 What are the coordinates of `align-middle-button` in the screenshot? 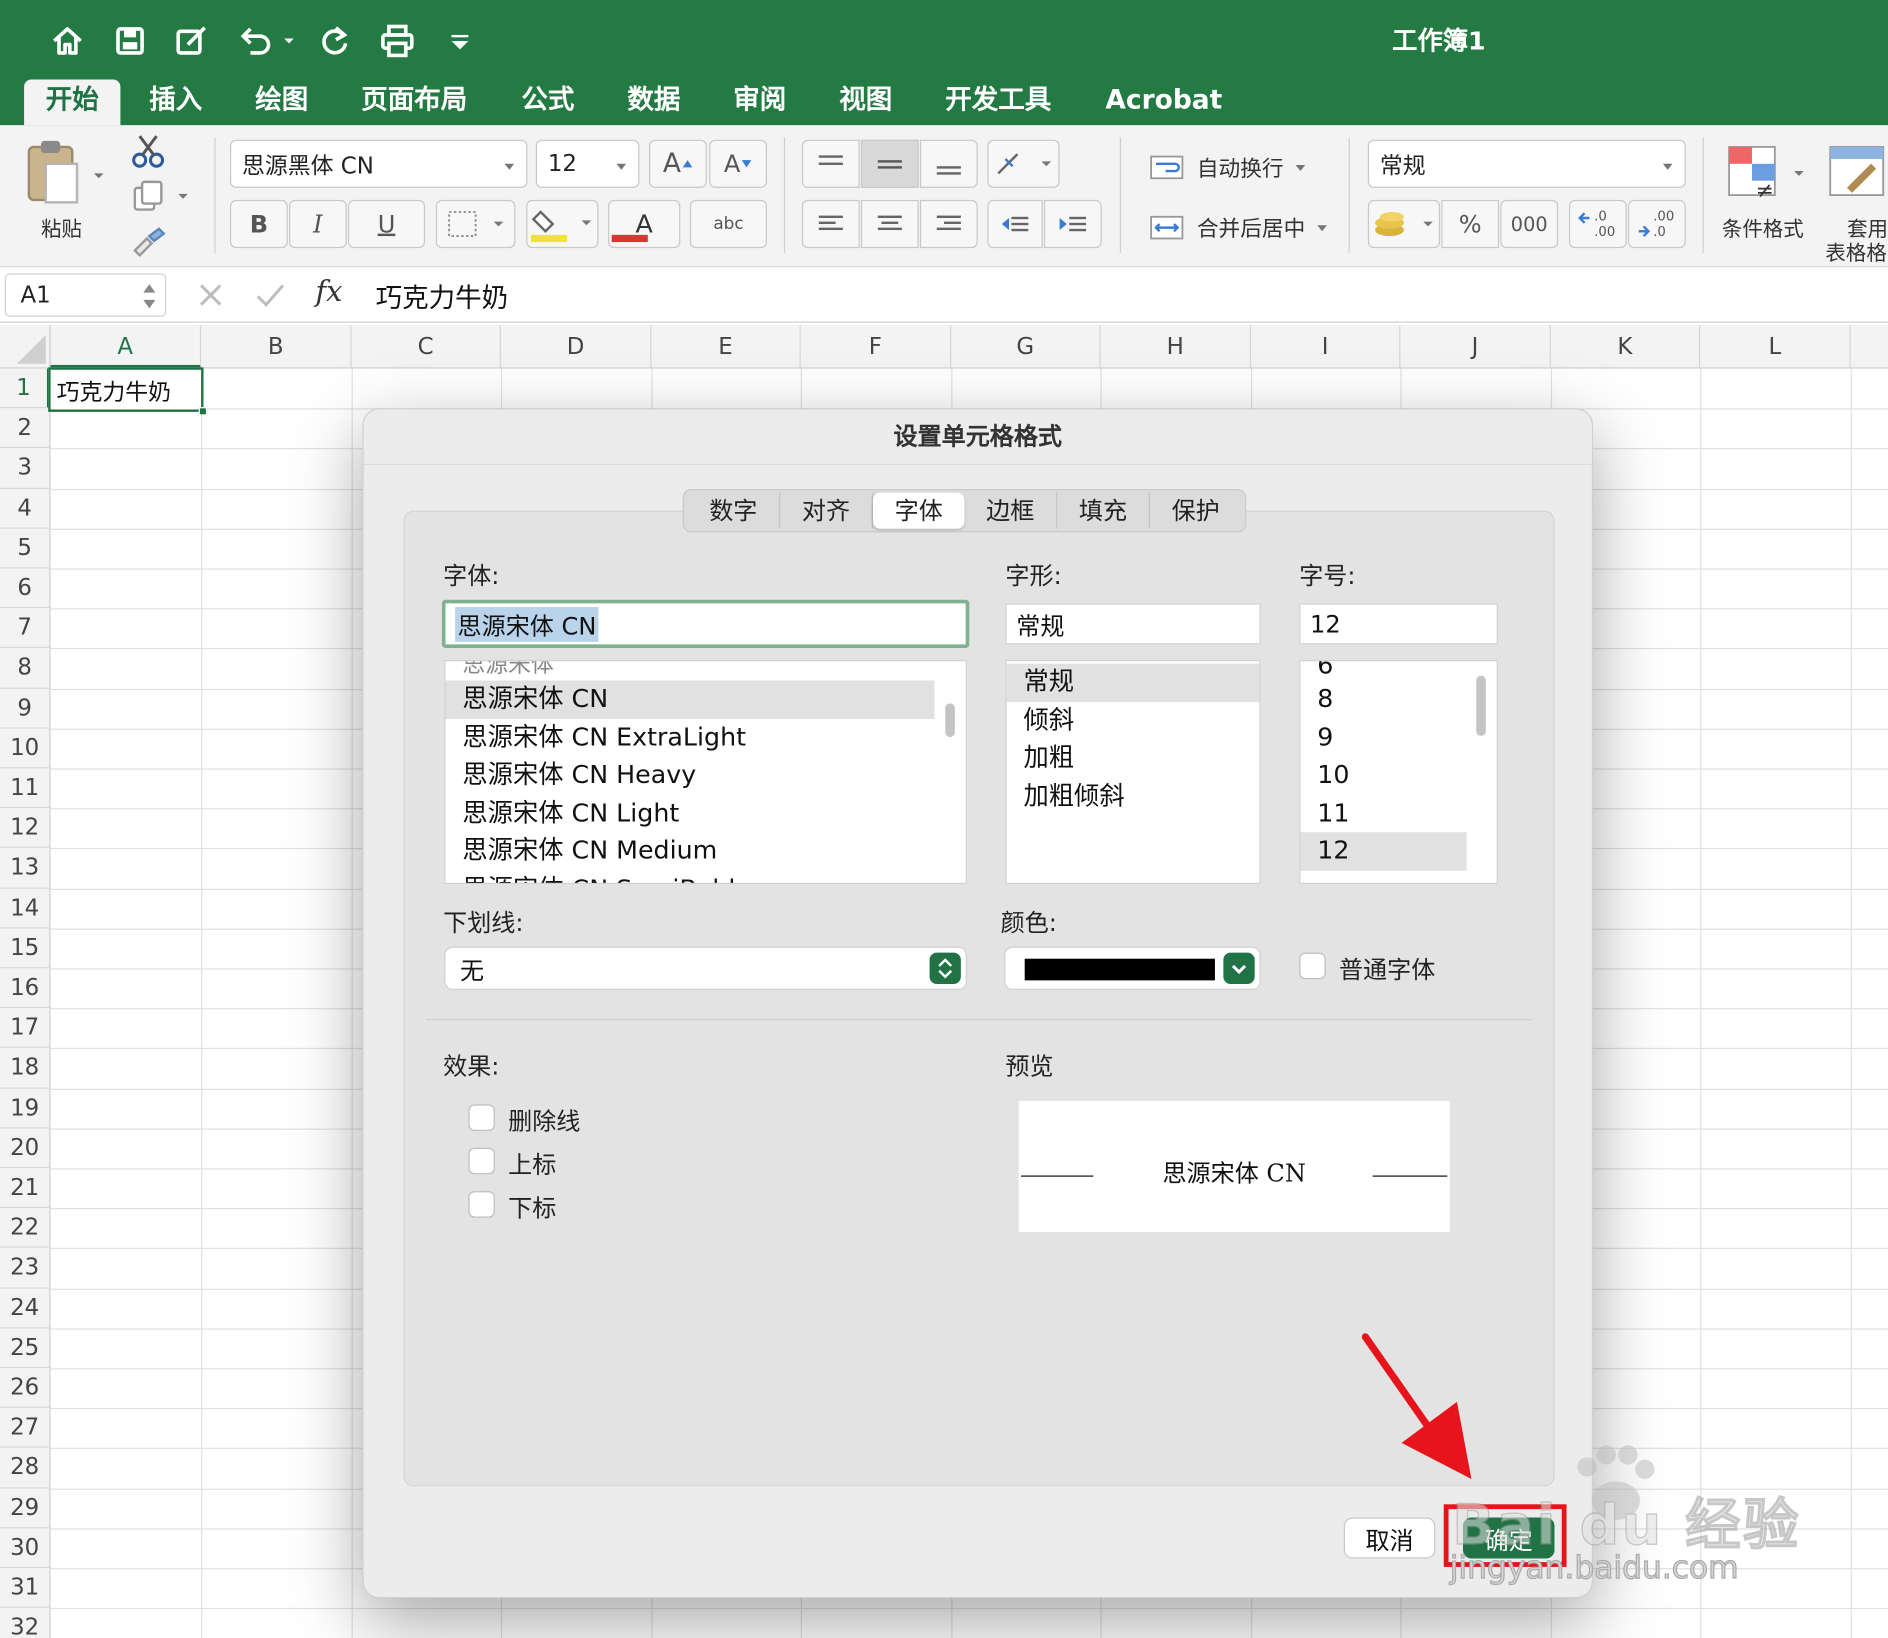 It's located at (889, 163).